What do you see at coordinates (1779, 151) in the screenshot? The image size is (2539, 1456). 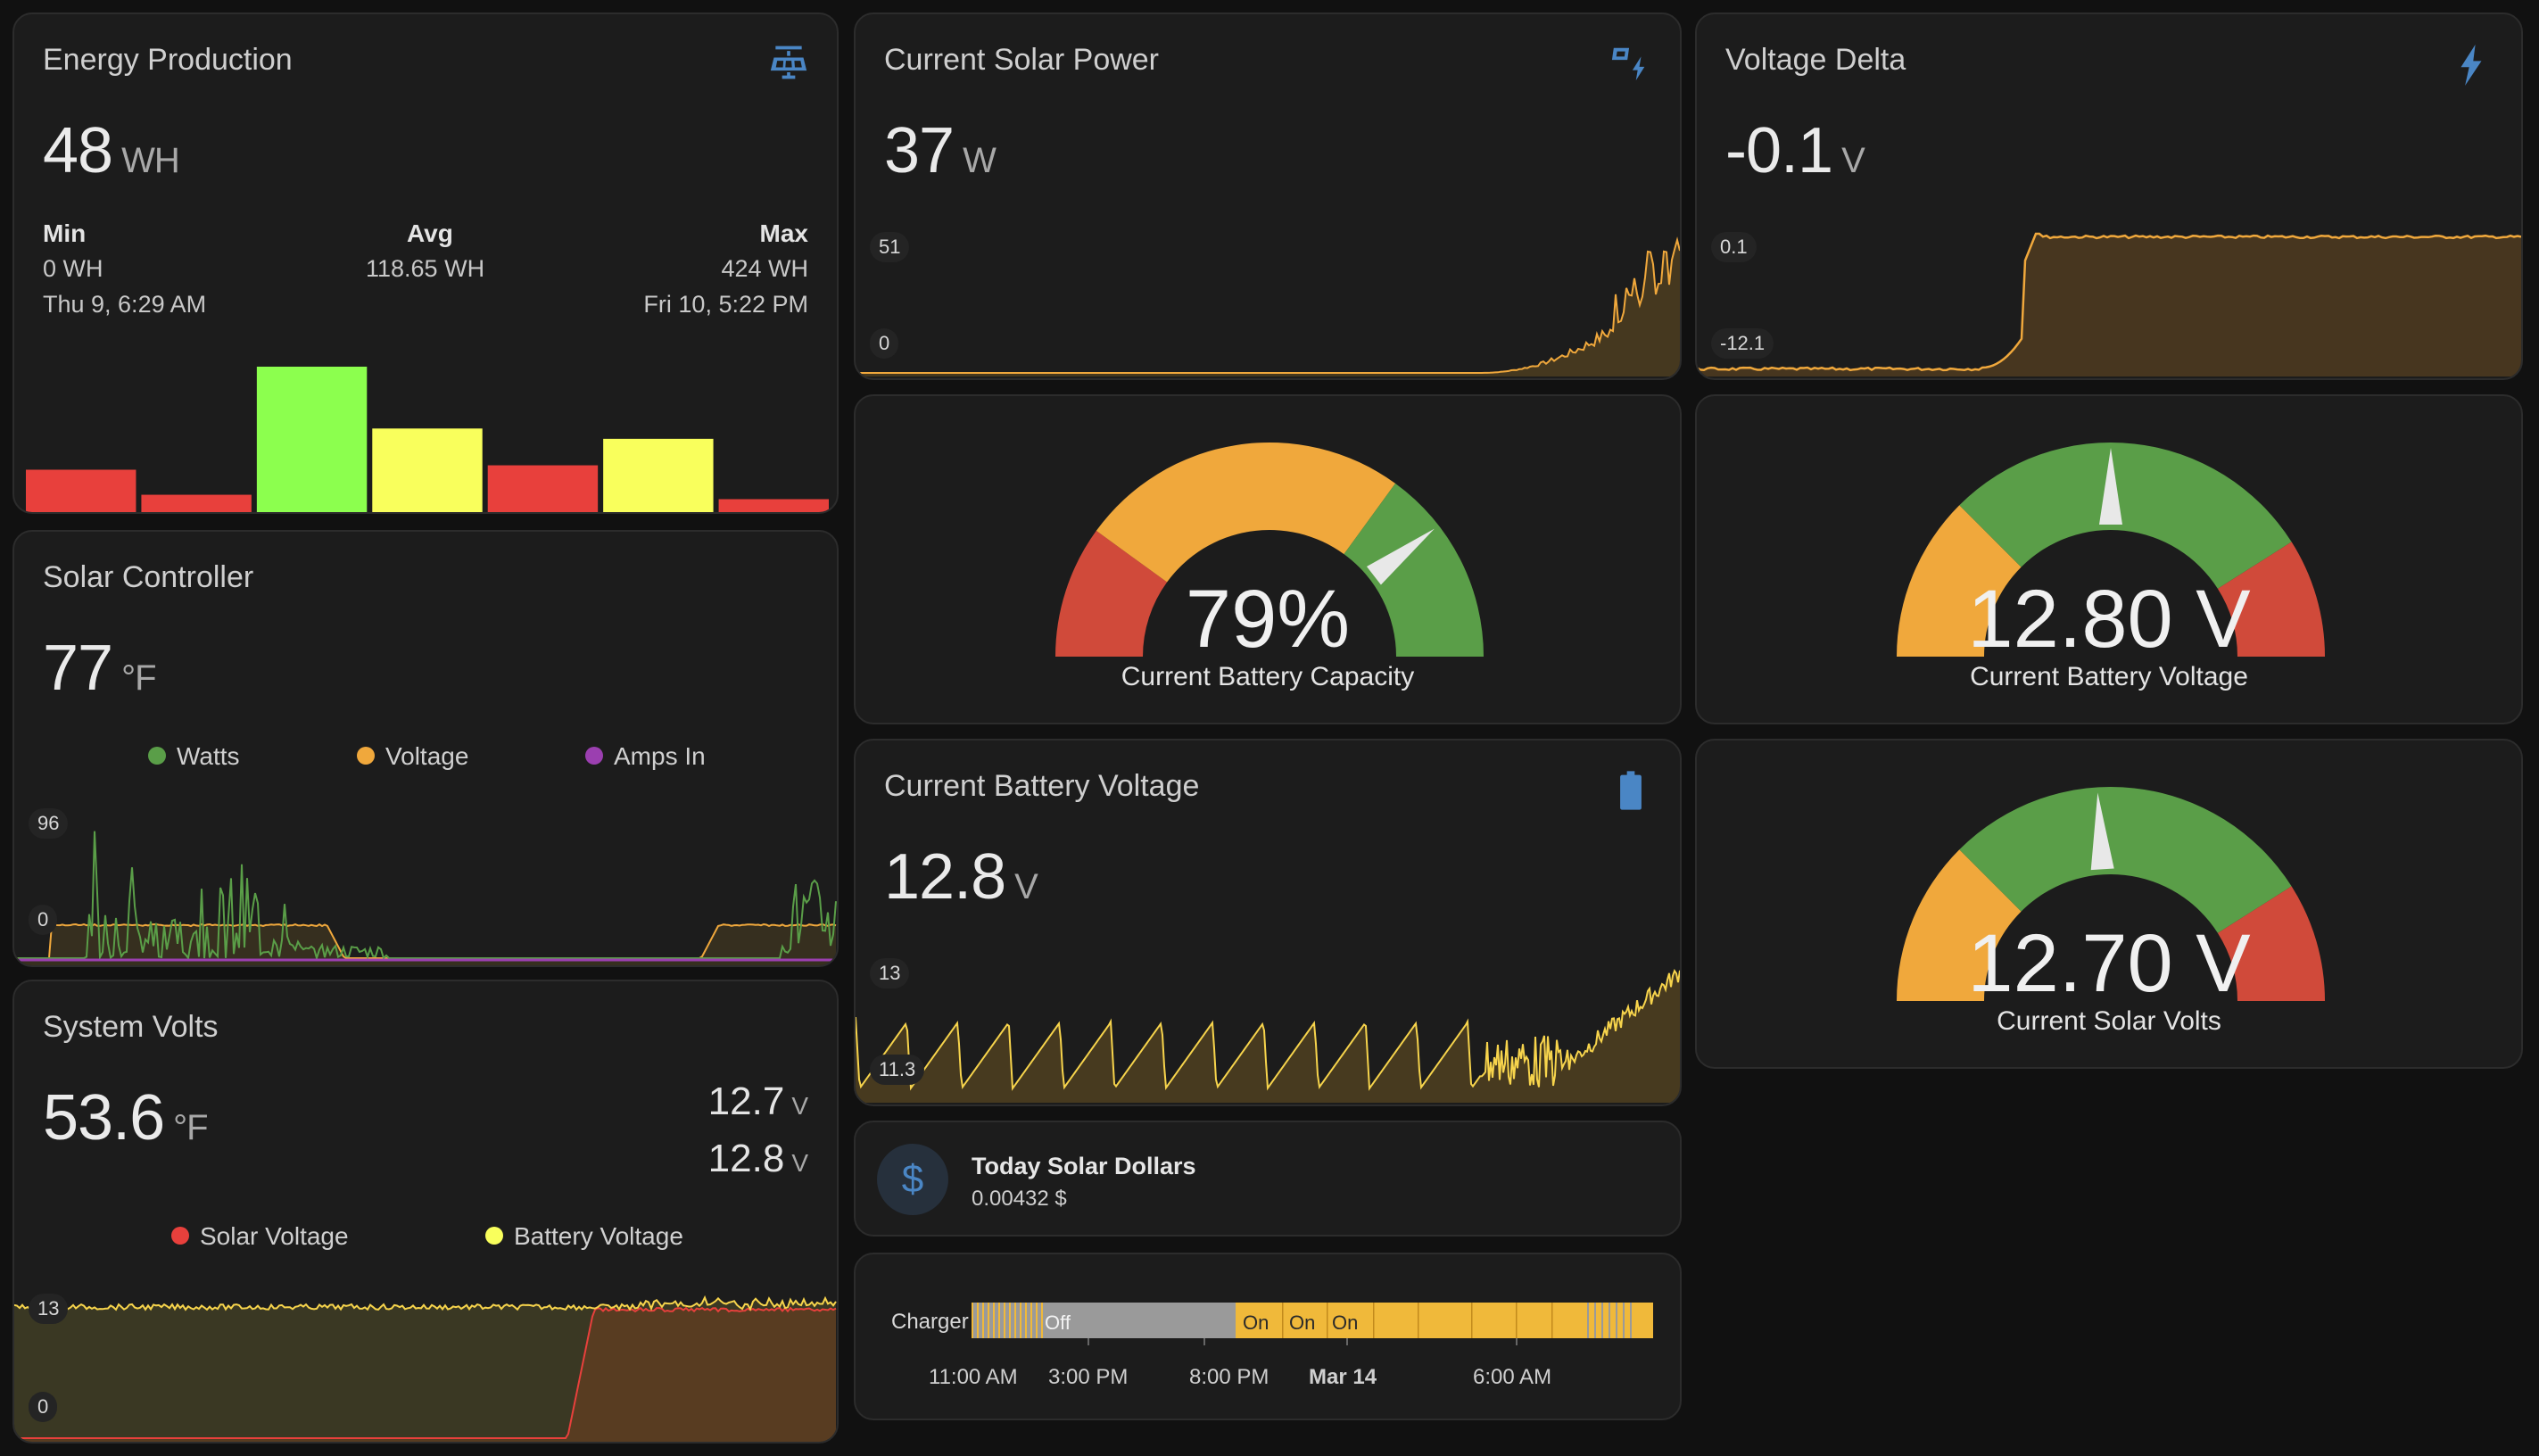 I see `value-number: -0.1` at bounding box center [1779, 151].